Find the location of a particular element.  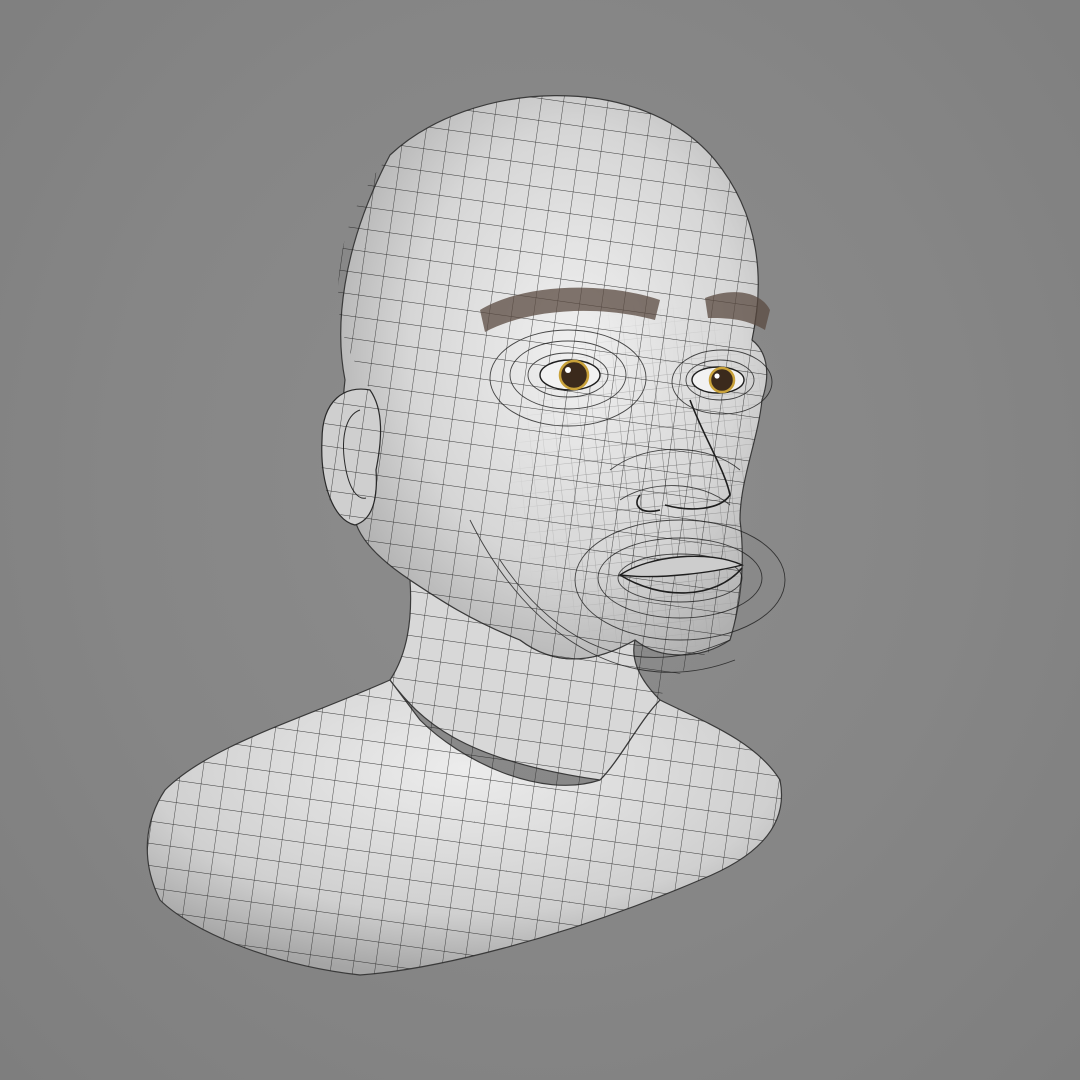

left-eye is located at coordinates (570, 375).